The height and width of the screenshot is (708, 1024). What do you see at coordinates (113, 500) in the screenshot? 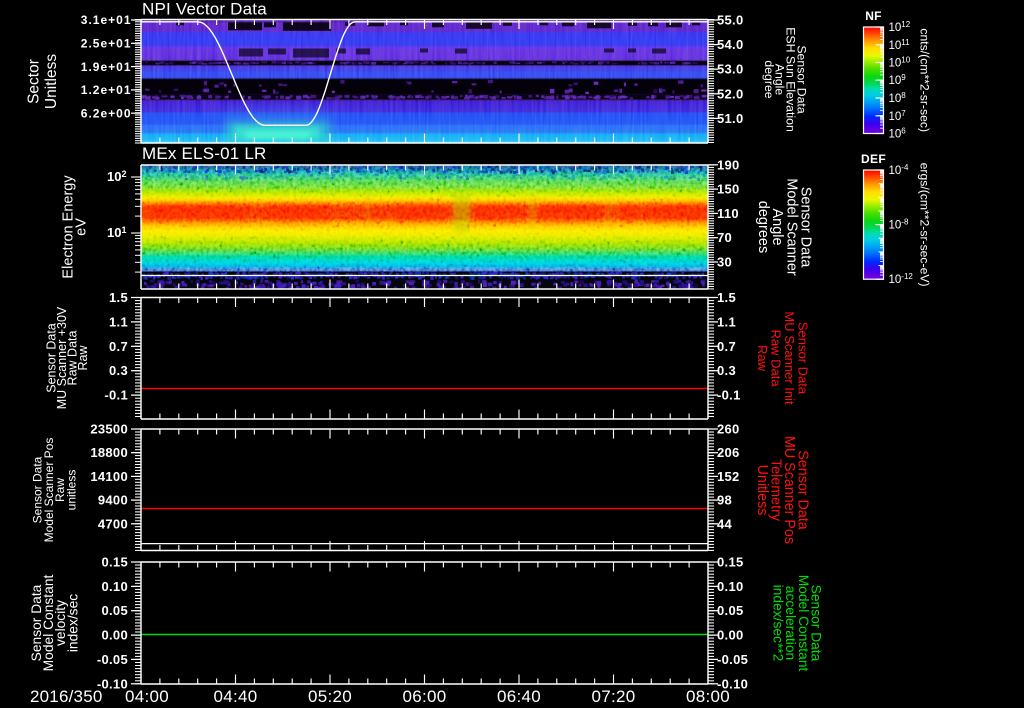
I see `svg-text: 9400` at bounding box center [113, 500].